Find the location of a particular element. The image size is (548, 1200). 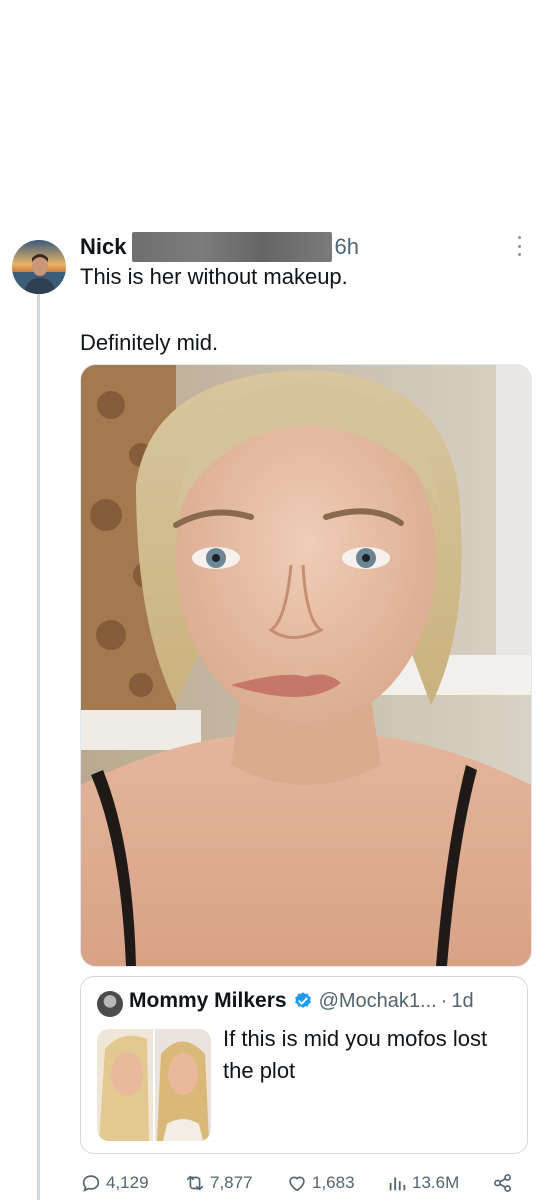

quote-time: 1d is located at coordinates (462, 1001).